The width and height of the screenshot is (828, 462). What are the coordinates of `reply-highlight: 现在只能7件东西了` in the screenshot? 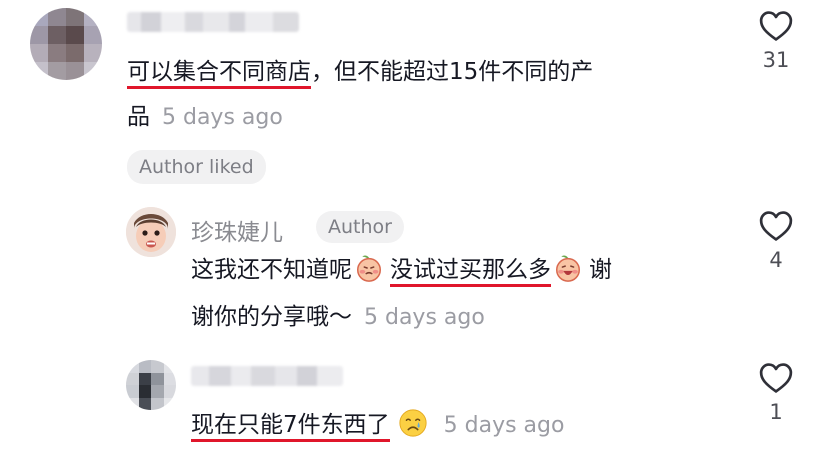 It's located at (290, 427).